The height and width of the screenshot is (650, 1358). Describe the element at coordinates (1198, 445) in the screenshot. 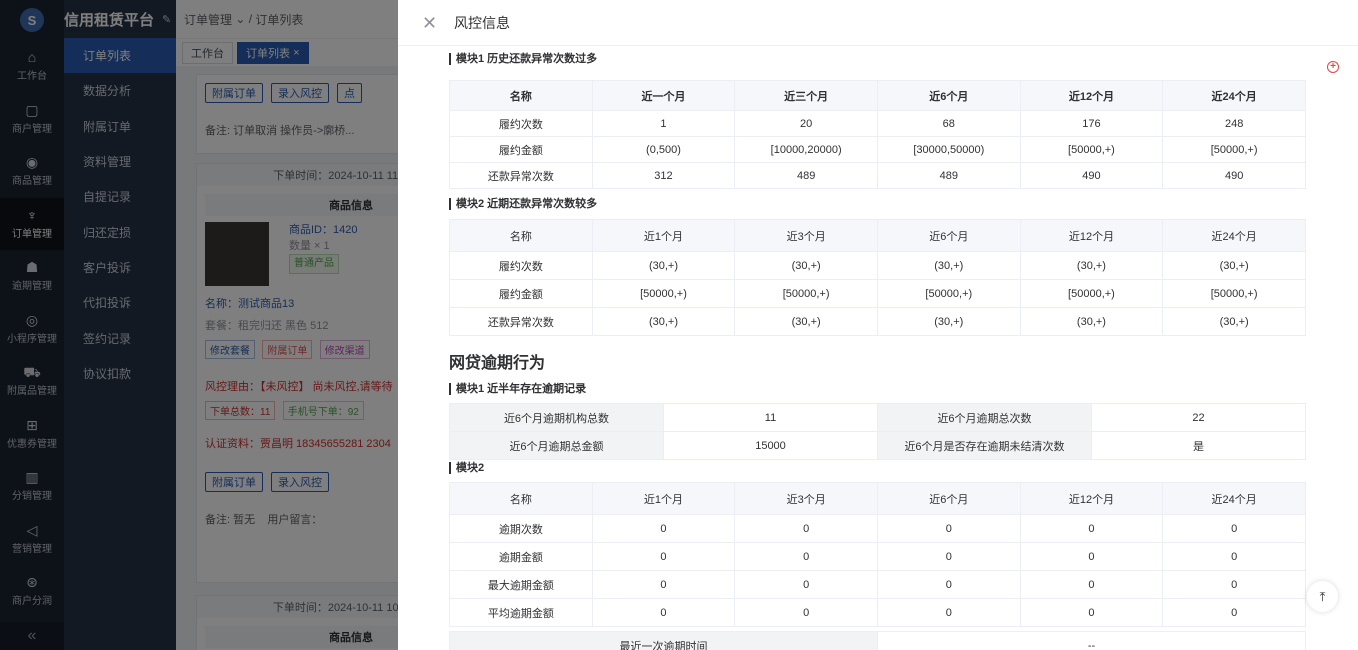

I see `table-cell: 是` at that location.